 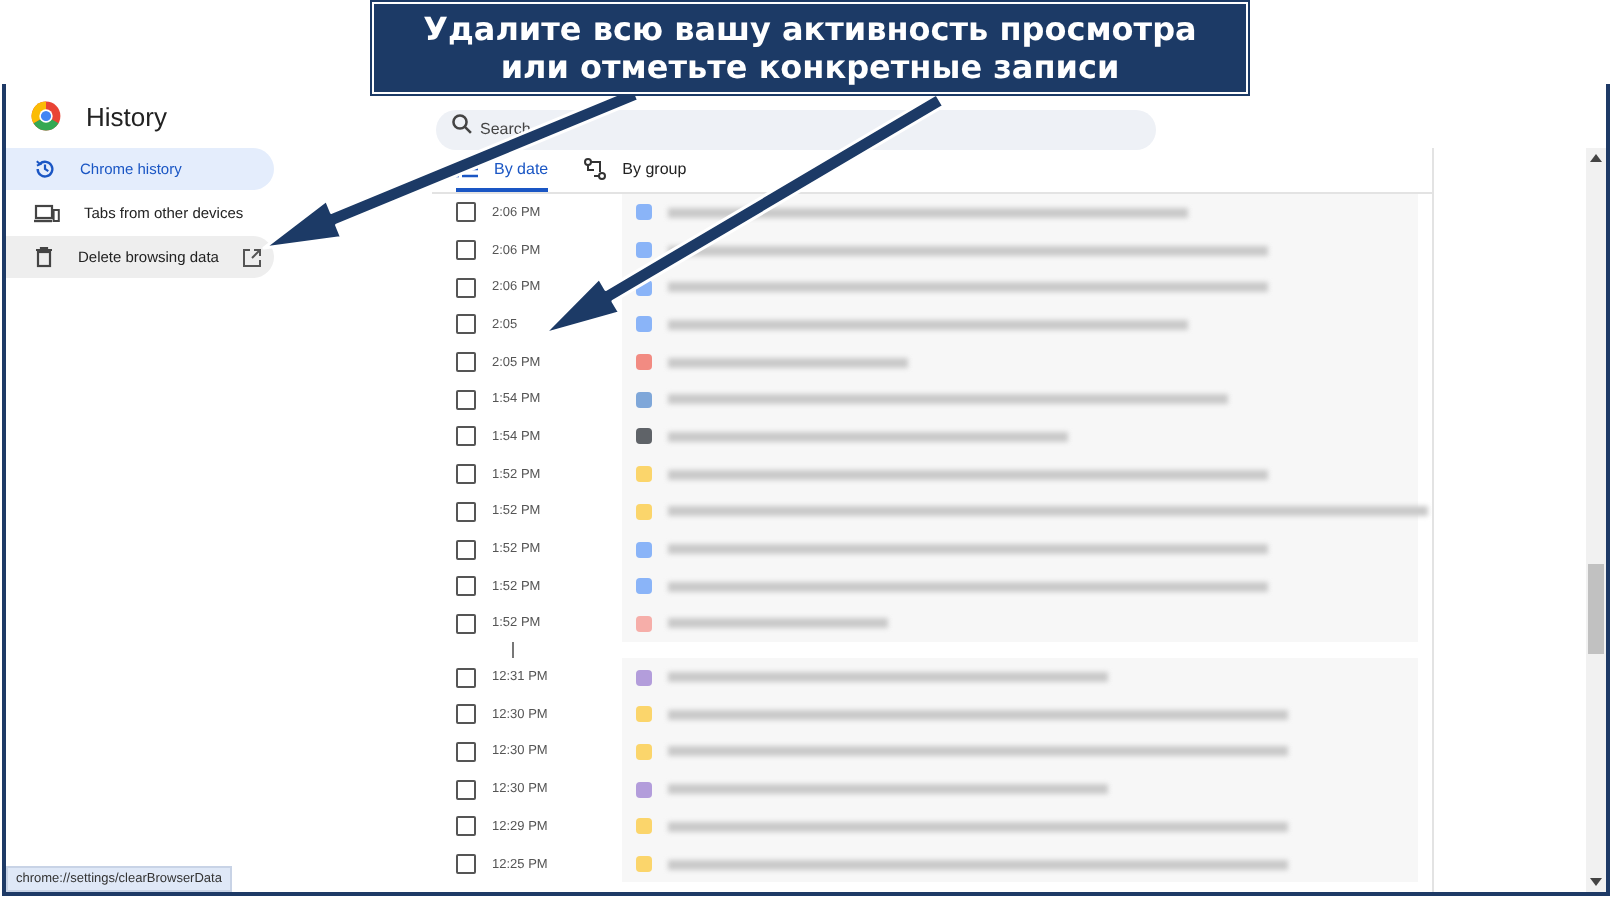 What do you see at coordinates (810, 29) in the screenshot?
I see `banner-text: Удалите всю вашу активность просмотра` at bounding box center [810, 29].